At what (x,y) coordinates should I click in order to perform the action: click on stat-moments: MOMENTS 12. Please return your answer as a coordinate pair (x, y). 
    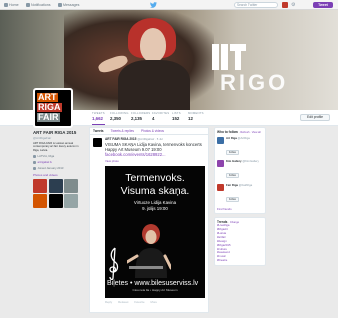
    Looking at the image, I should click on (196, 116).